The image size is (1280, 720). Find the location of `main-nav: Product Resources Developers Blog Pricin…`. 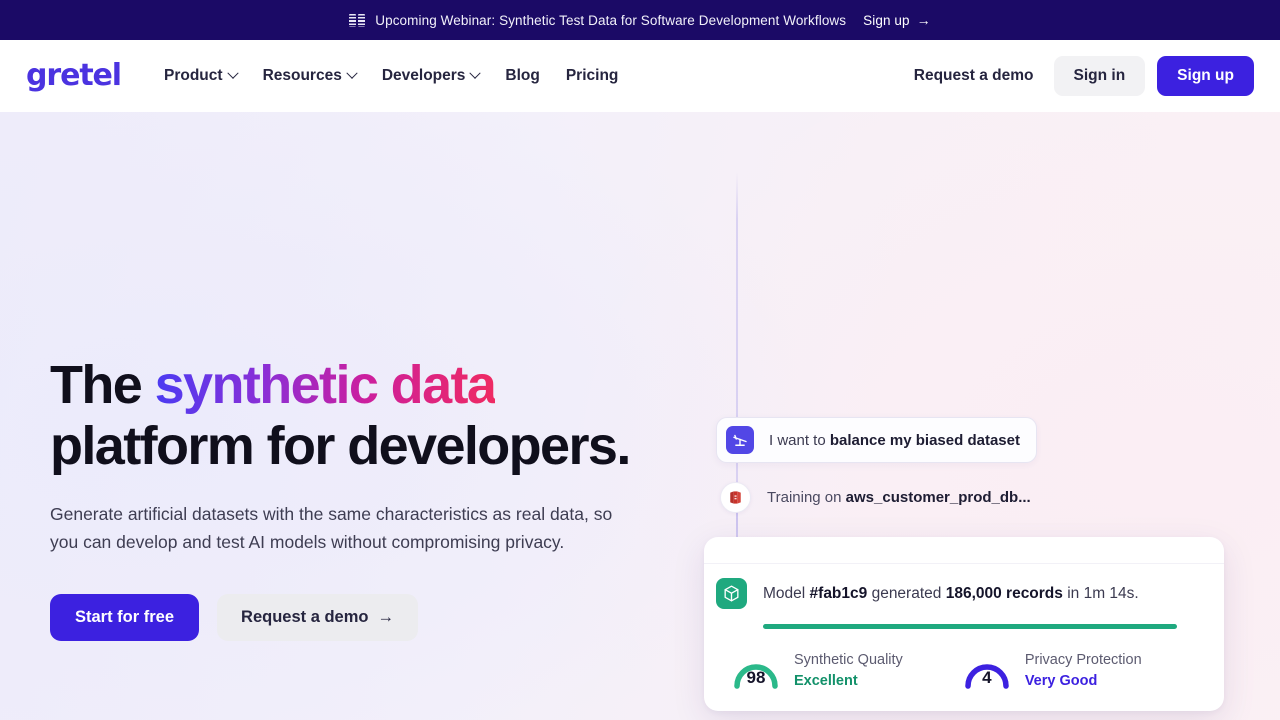

main-nav: Product Resources Developers Blog Pricin… is located at coordinates (391, 76).